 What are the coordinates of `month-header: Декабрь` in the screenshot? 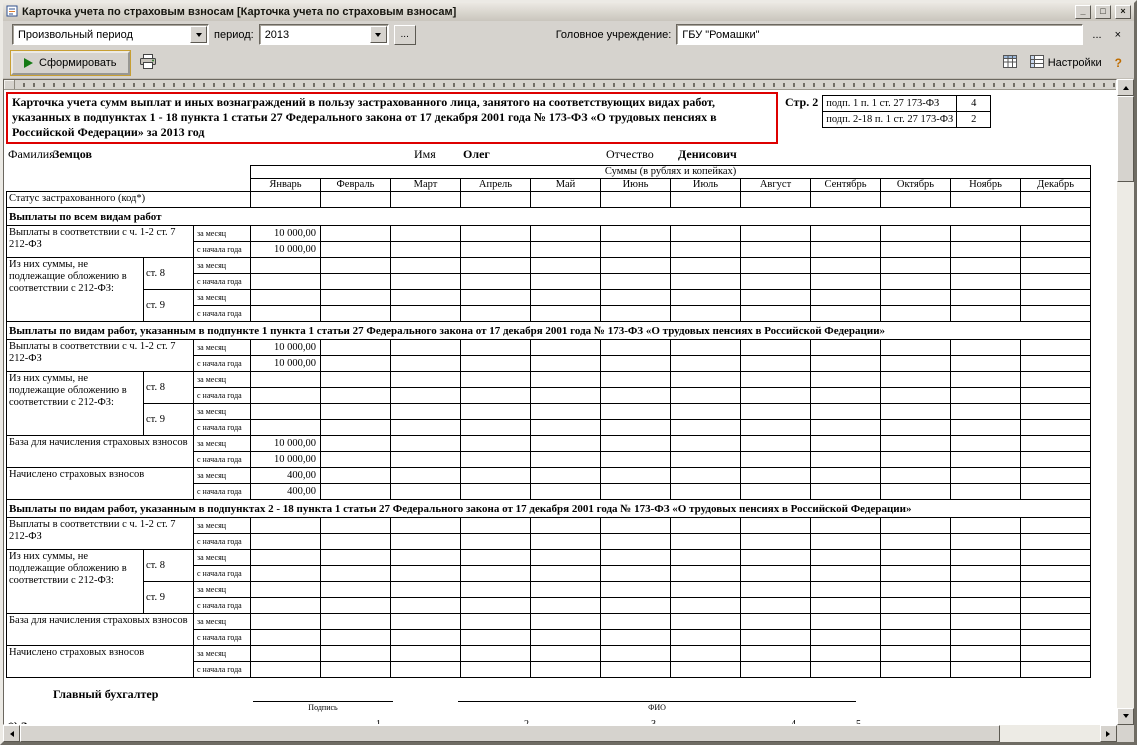 It's located at (1055, 185).